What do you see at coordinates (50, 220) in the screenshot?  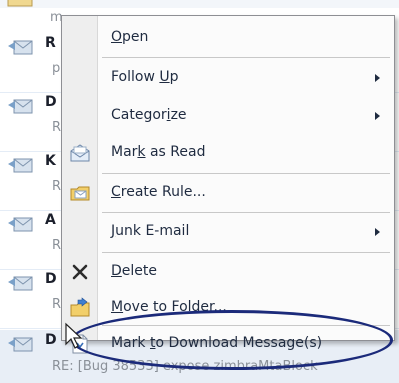 I see `message-sender: A` at bounding box center [50, 220].